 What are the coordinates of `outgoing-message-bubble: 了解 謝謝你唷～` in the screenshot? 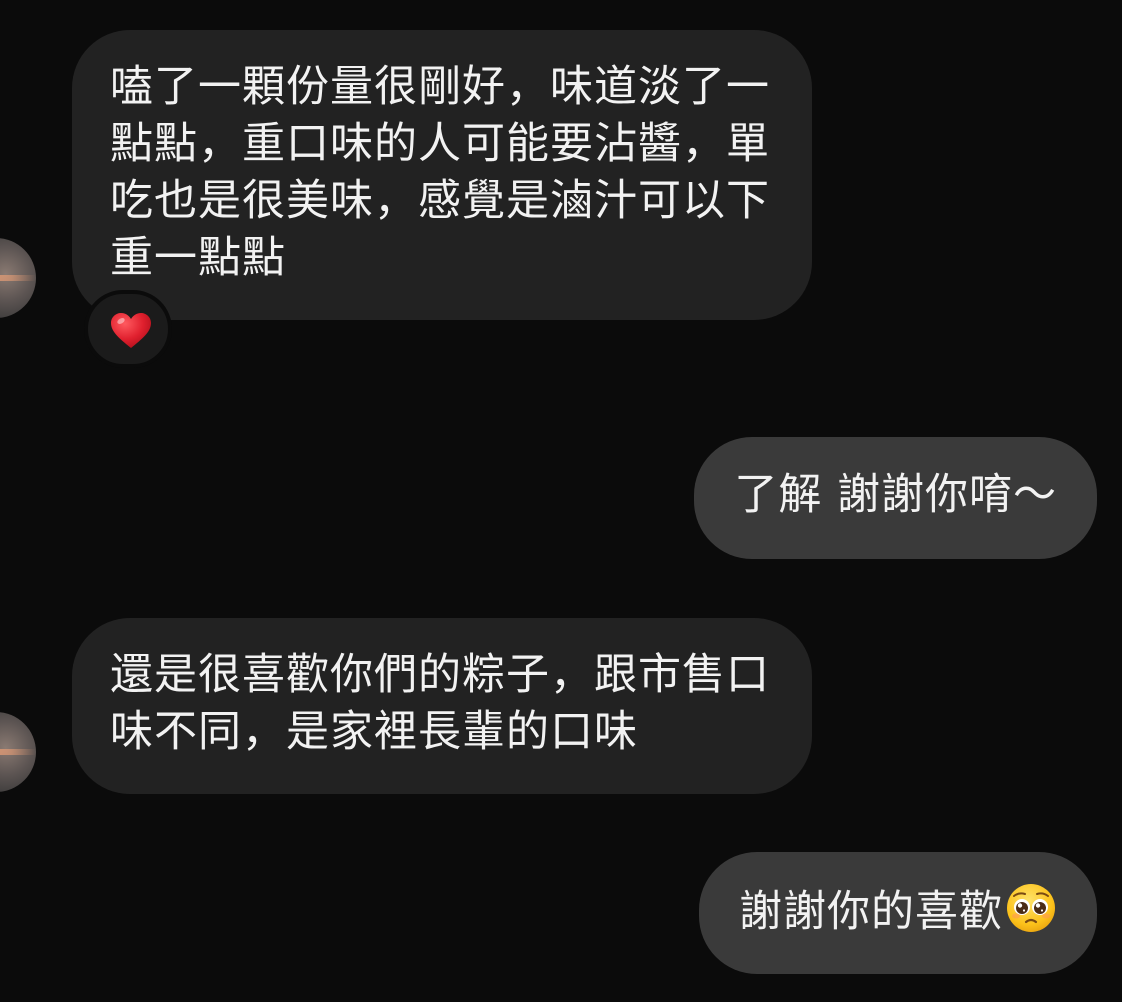 It's located at (895, 498).